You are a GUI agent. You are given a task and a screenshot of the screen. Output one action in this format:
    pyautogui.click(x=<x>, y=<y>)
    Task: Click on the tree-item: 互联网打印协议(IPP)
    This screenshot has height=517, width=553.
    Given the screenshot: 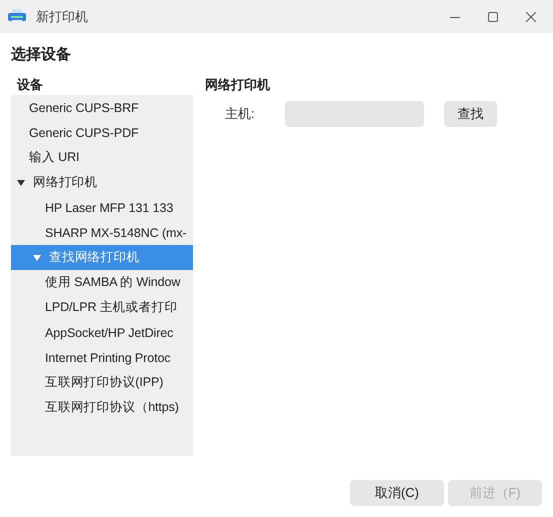 What is the action you would take?
    pyautogui.click(x=102, y=382)
    